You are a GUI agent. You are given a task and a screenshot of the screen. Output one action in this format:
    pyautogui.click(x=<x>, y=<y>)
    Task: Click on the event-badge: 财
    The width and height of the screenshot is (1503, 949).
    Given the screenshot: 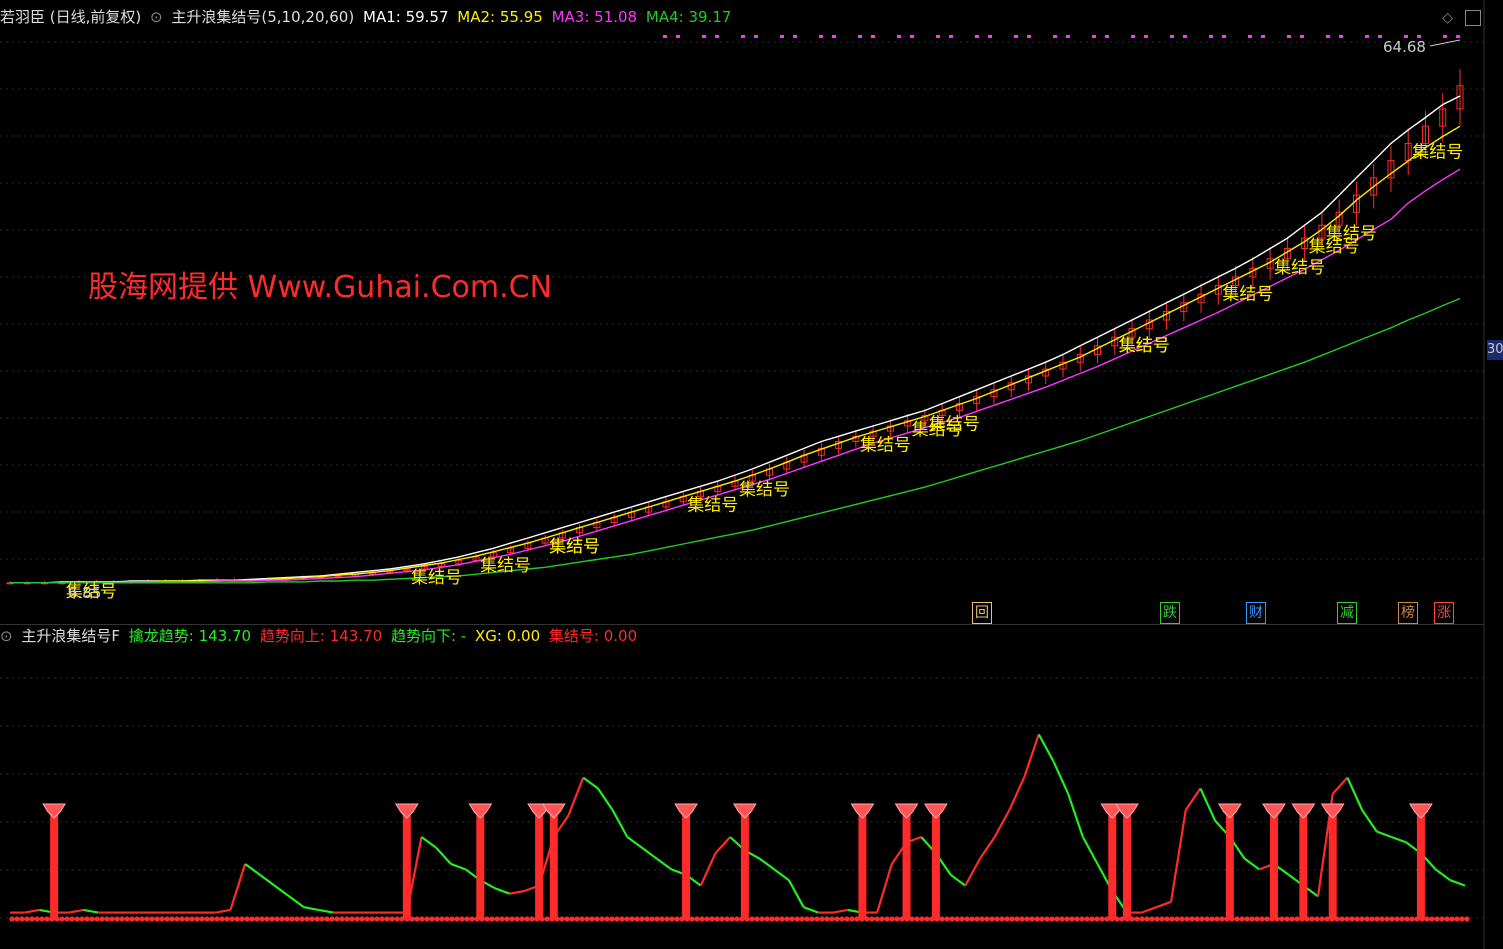 What is the action you would take?
    pyautogui.click(x=1256, y=613)
    